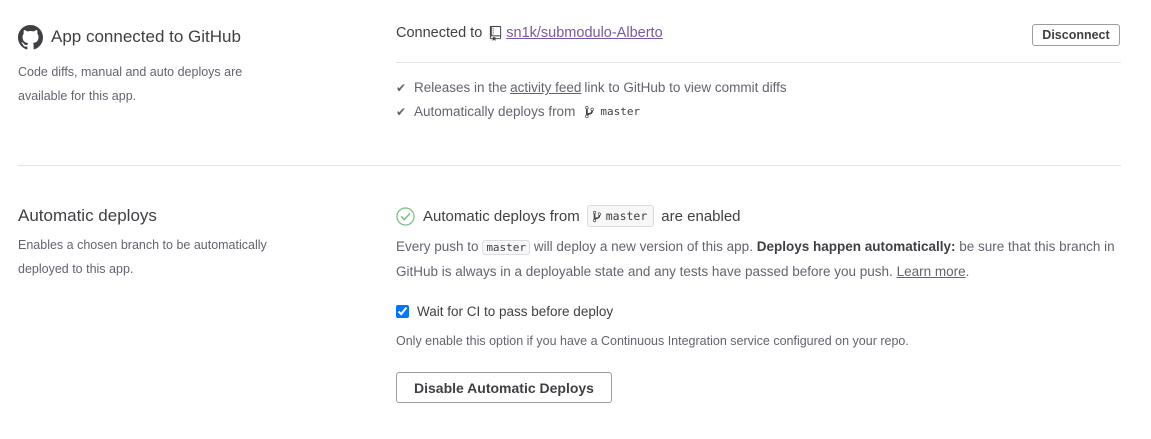 The width and height of the screenshot is (1151, 439). I want to click on branch-label: master, so click(612, 112).